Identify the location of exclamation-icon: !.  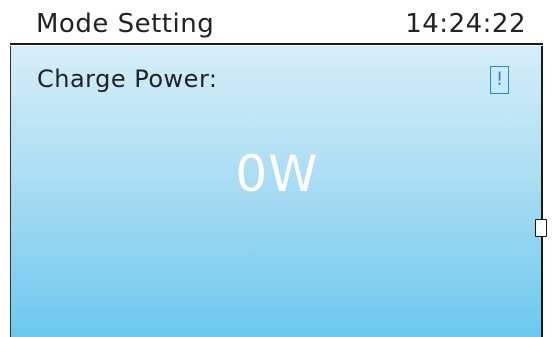
(499, 79).